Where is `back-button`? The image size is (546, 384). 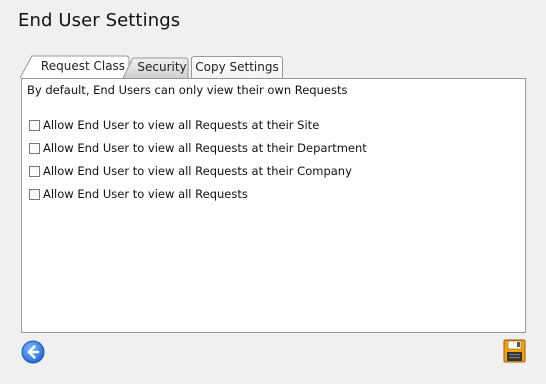 back-button is located at coordinates (33, 352).